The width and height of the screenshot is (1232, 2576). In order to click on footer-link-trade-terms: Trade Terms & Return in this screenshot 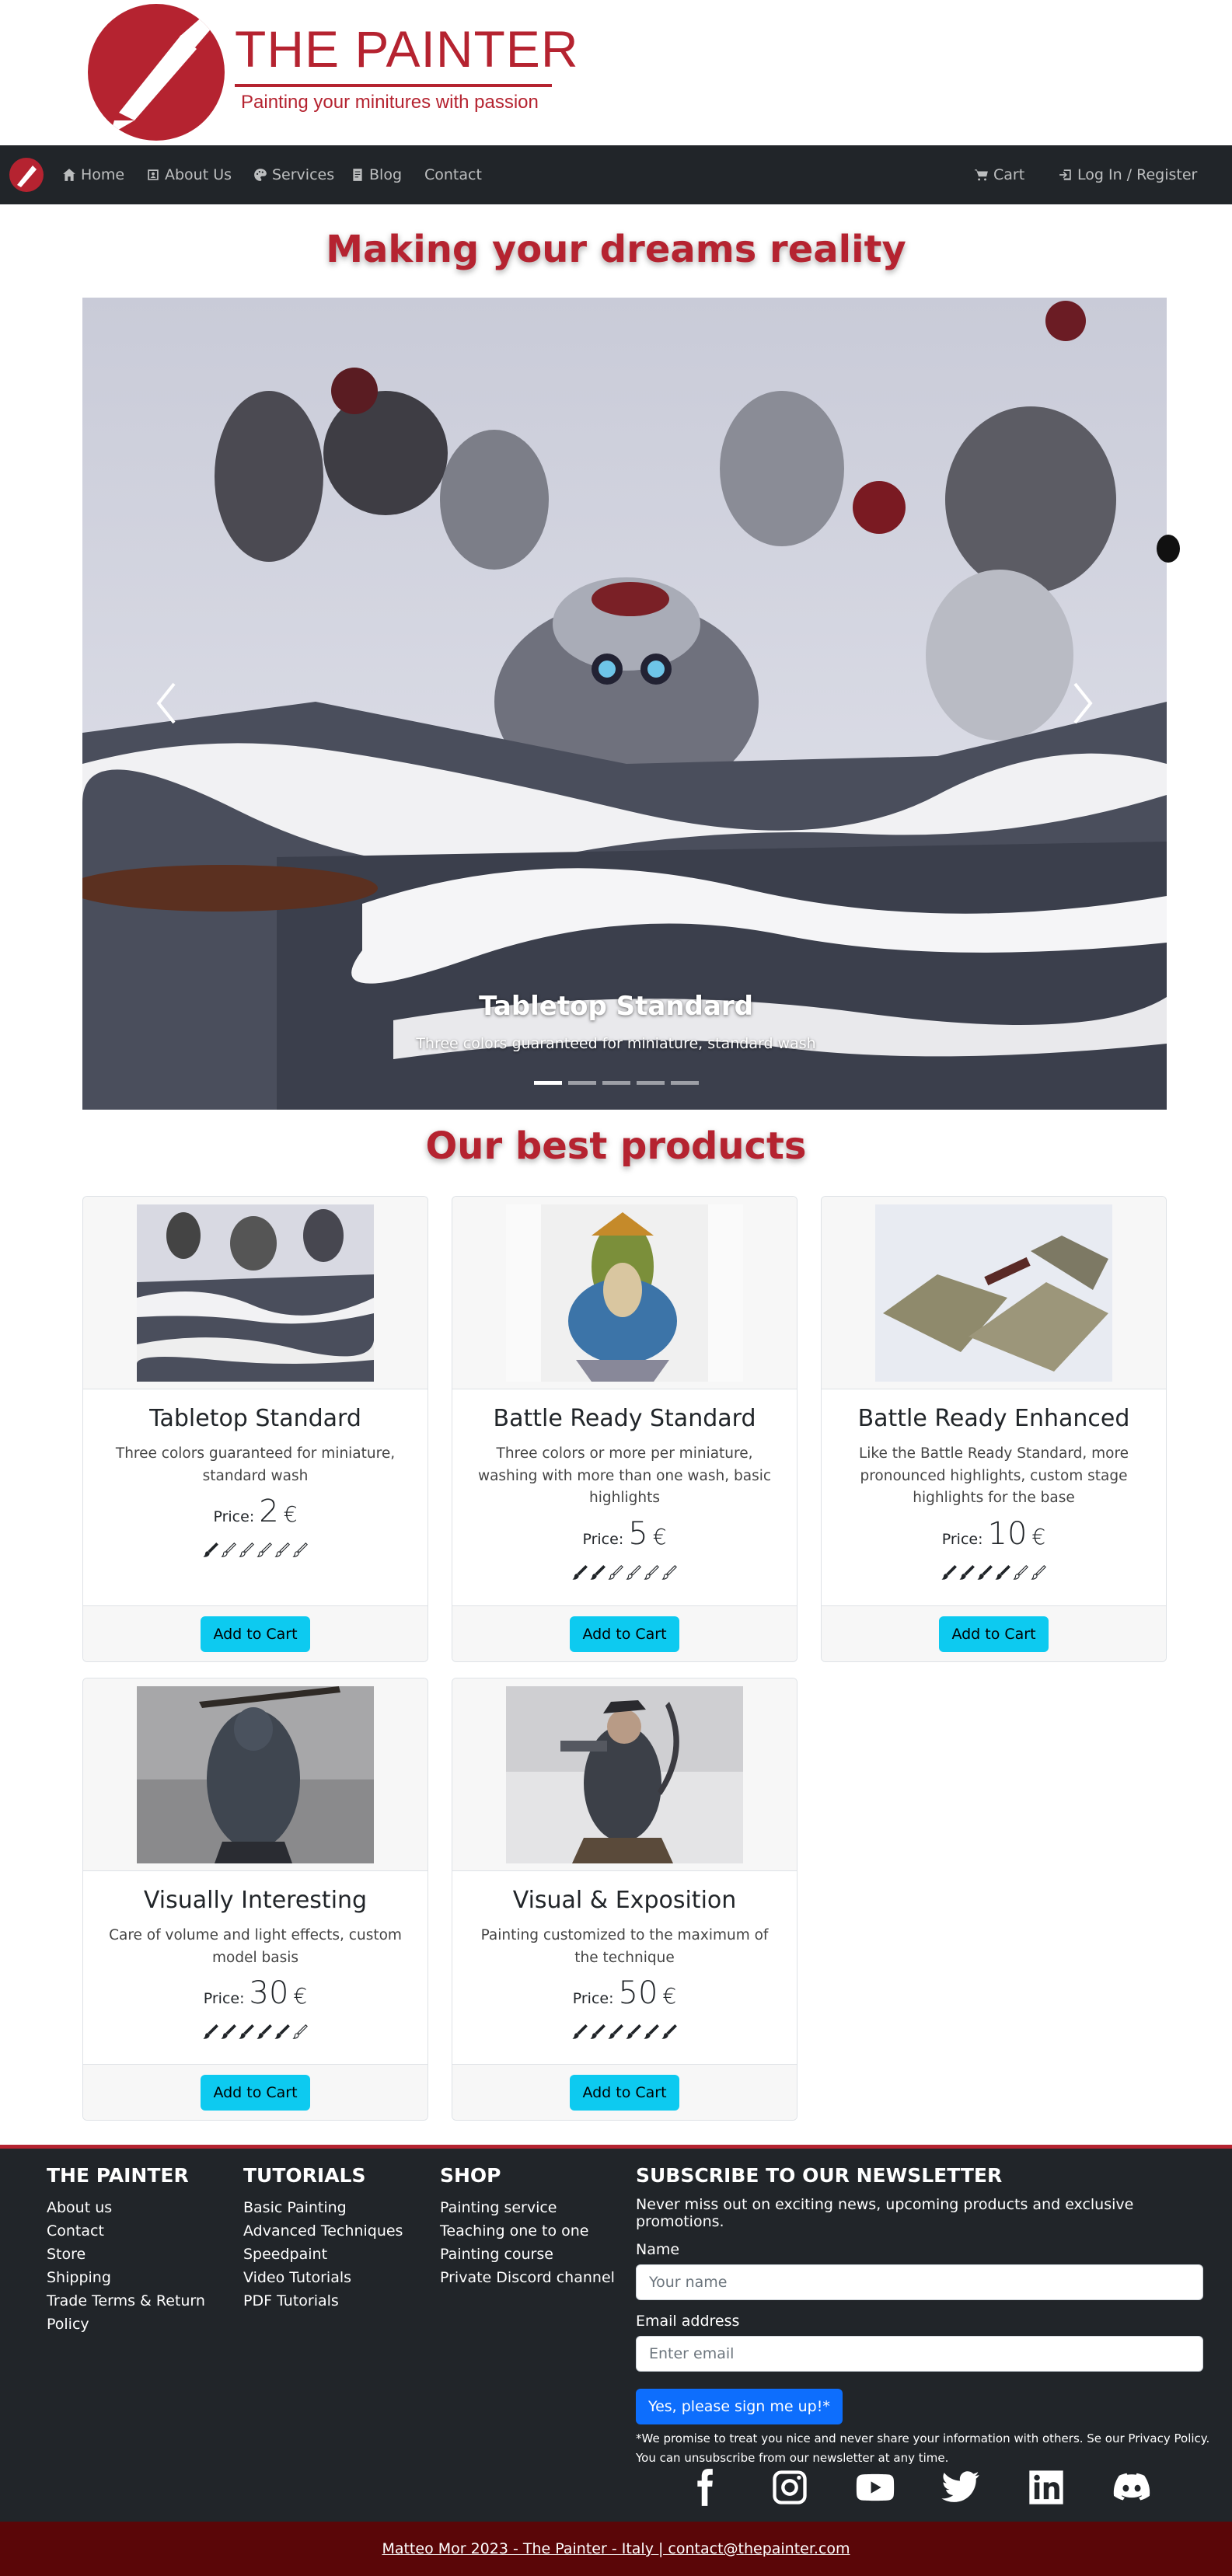, I will do `click(140, 2301)`.